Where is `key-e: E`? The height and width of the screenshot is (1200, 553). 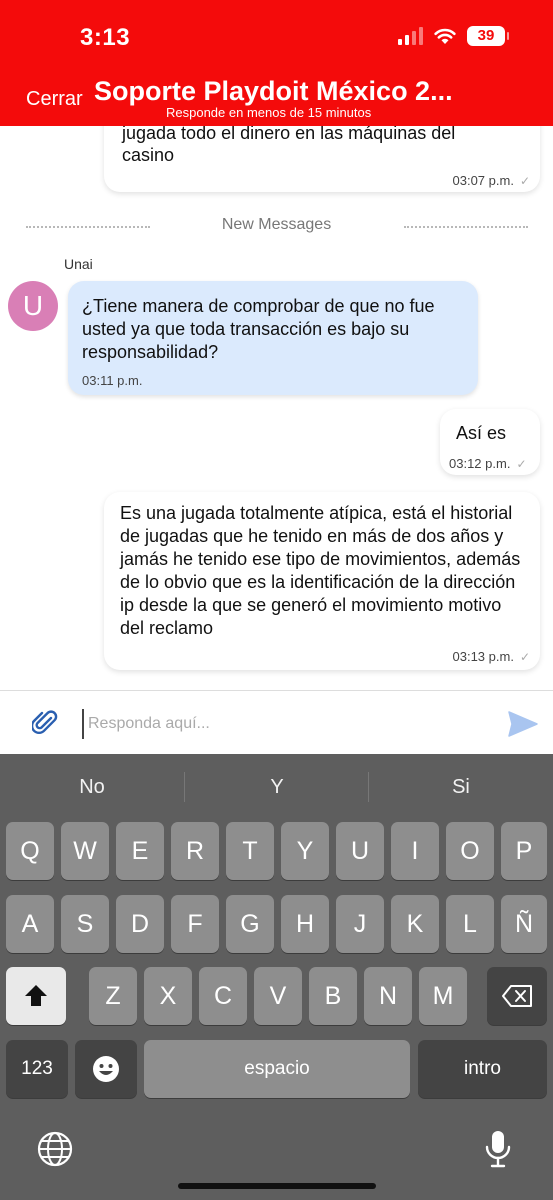 key-e: E is located at coordinates (140, 851).